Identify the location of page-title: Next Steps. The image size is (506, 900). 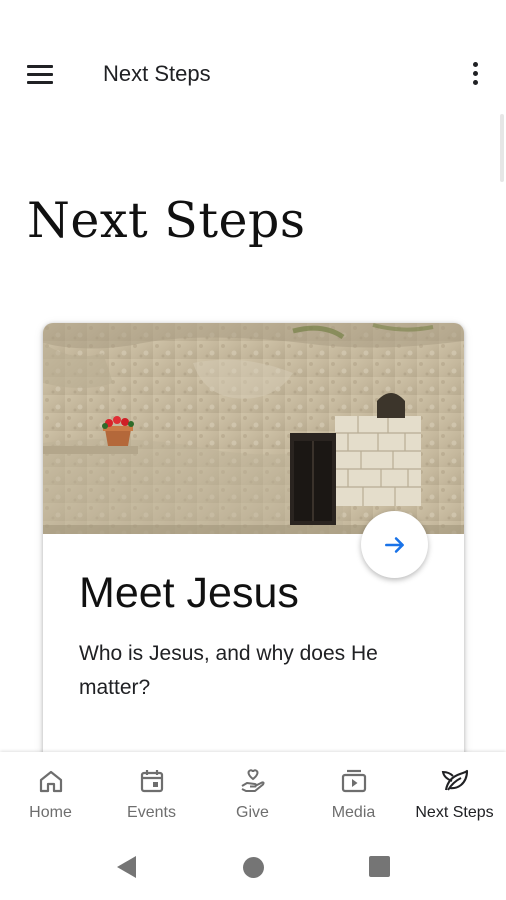
(166, 220).